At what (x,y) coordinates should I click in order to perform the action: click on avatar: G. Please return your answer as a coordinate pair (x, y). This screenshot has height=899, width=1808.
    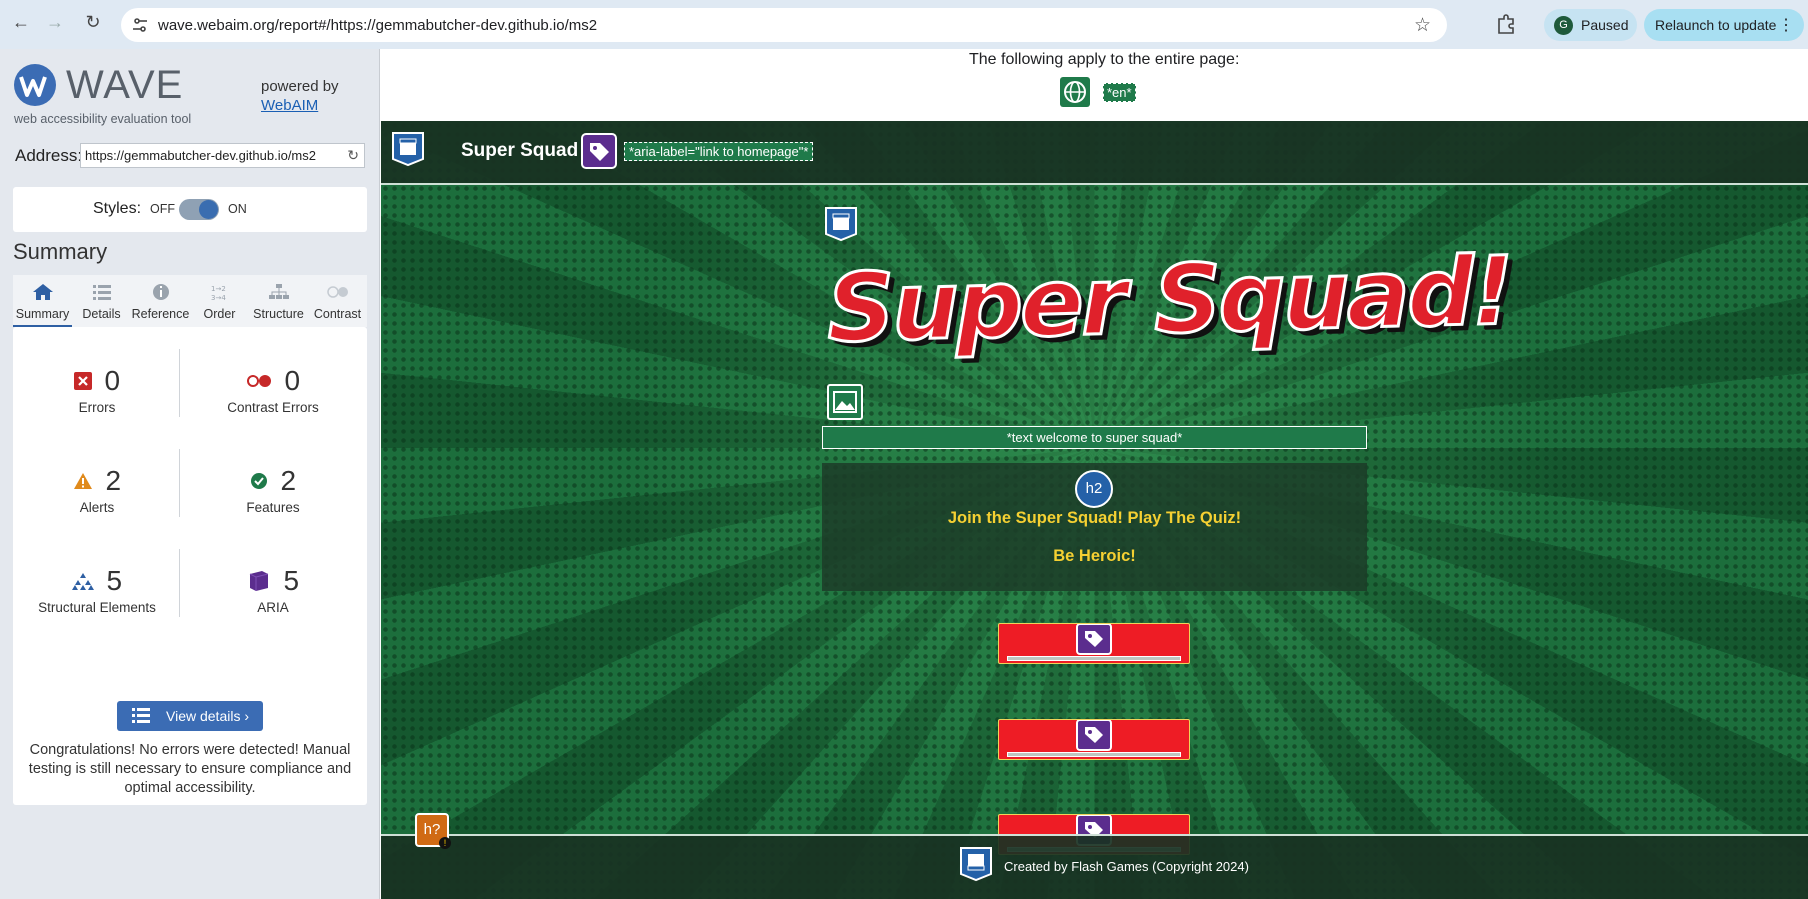
    Looking at the image, I should click on (1563, 25).